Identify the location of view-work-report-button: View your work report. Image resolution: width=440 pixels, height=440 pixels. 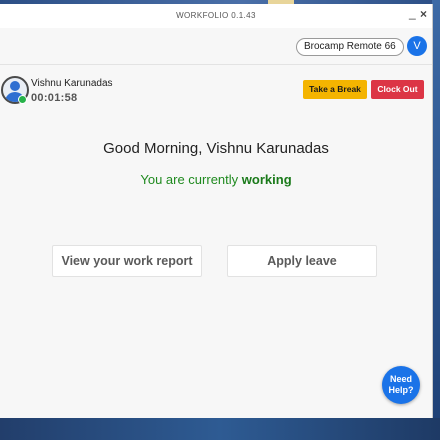
(127, 261).